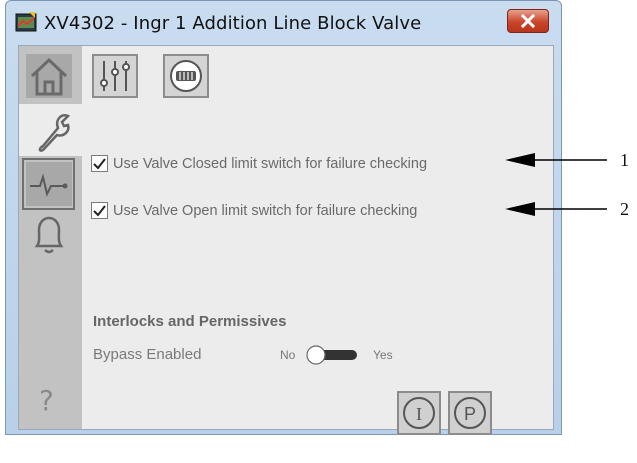 This screenshot has height=463, width=637. What do you see at coordinates (556, 184) in the screenshot?
I see `callout-layer` at bounding box center [556, 184].